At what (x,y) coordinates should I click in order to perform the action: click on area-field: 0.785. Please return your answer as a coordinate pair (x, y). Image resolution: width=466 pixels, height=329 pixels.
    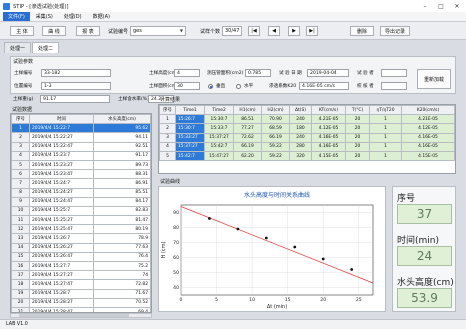
    Looking at the image, I should click on (258, 73).